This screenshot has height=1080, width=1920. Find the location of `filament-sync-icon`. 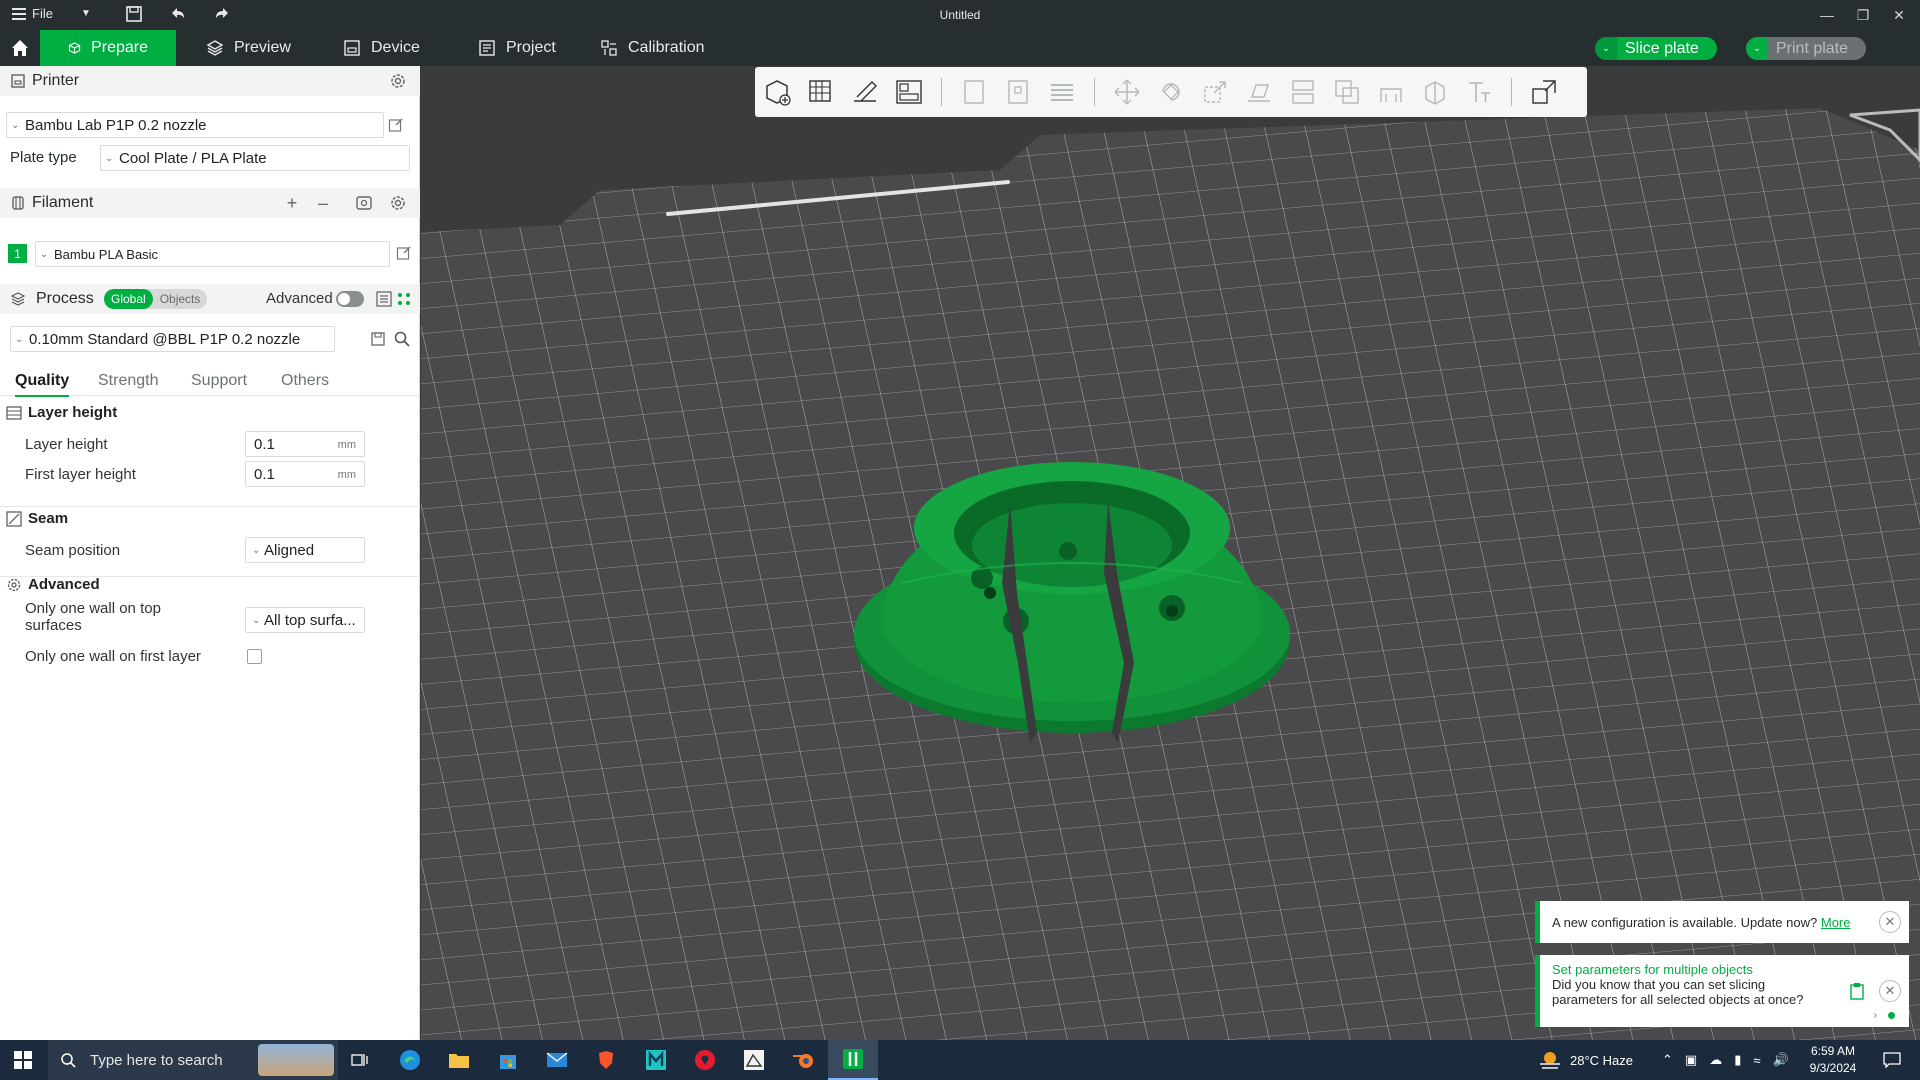

filament-sync-icon is located at coordinates (364, 203).